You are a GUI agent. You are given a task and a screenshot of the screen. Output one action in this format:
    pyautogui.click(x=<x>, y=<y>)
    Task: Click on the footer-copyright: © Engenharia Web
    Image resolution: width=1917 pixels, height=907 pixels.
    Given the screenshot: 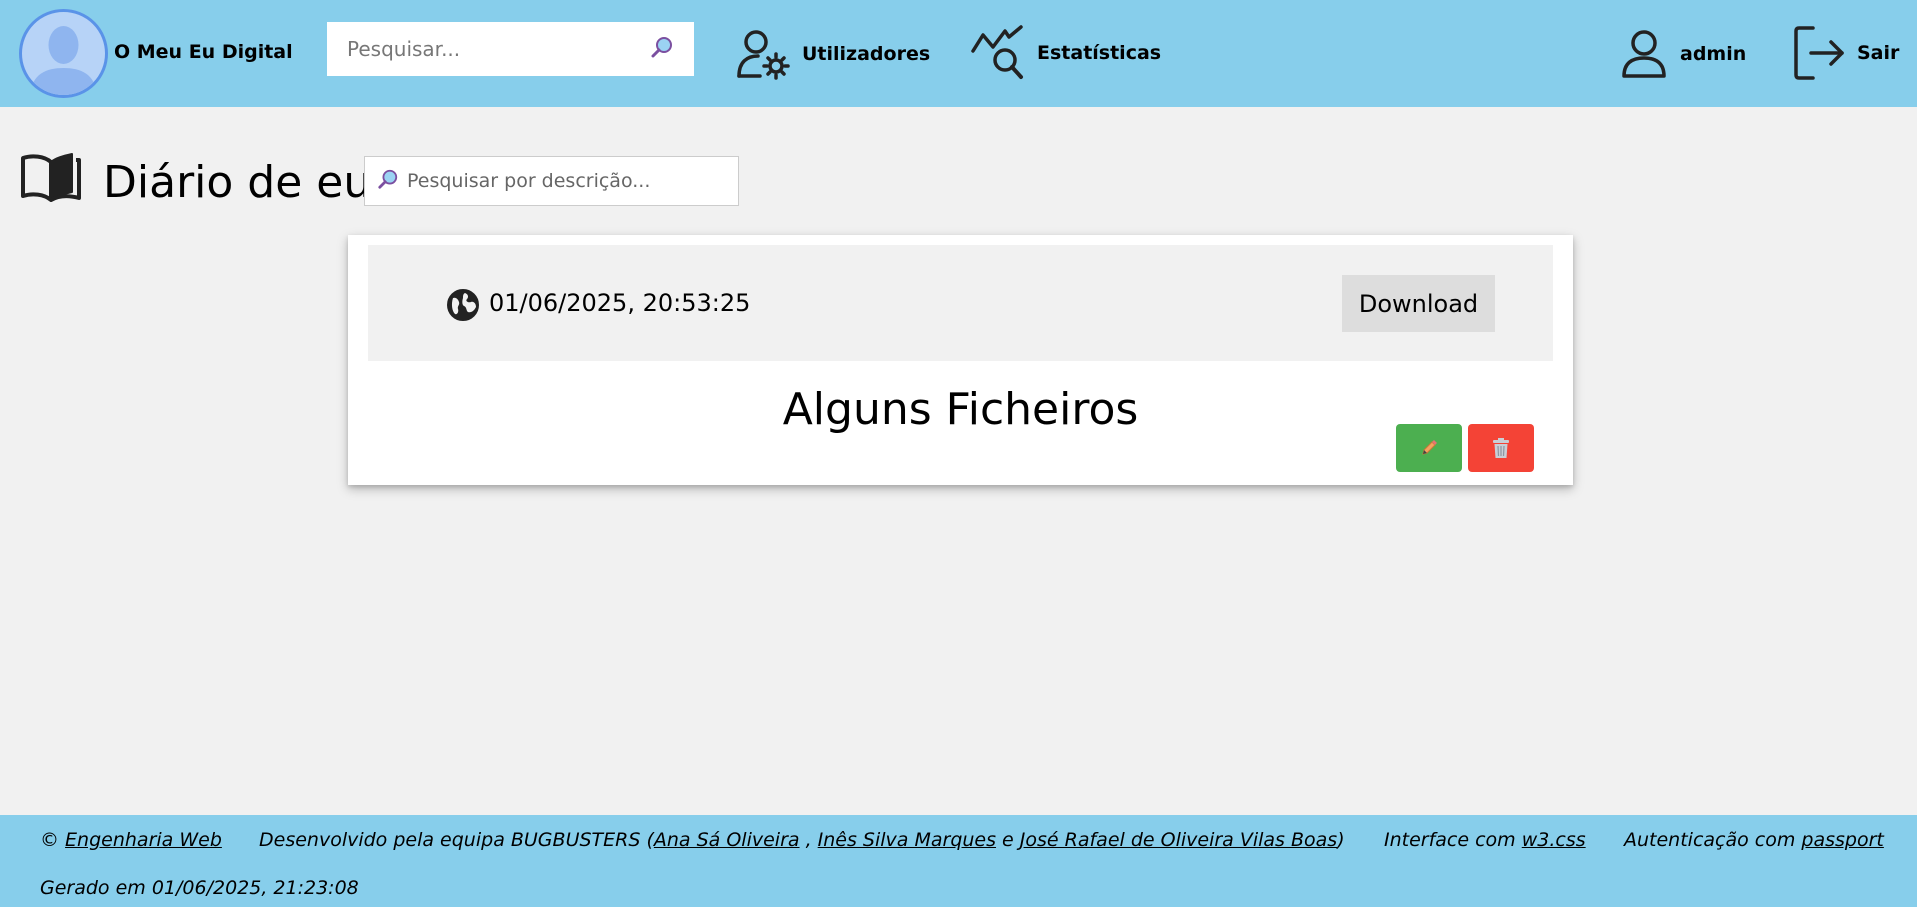 What is the action you would take?
    pyautogui.click(x=131, y=840)
    